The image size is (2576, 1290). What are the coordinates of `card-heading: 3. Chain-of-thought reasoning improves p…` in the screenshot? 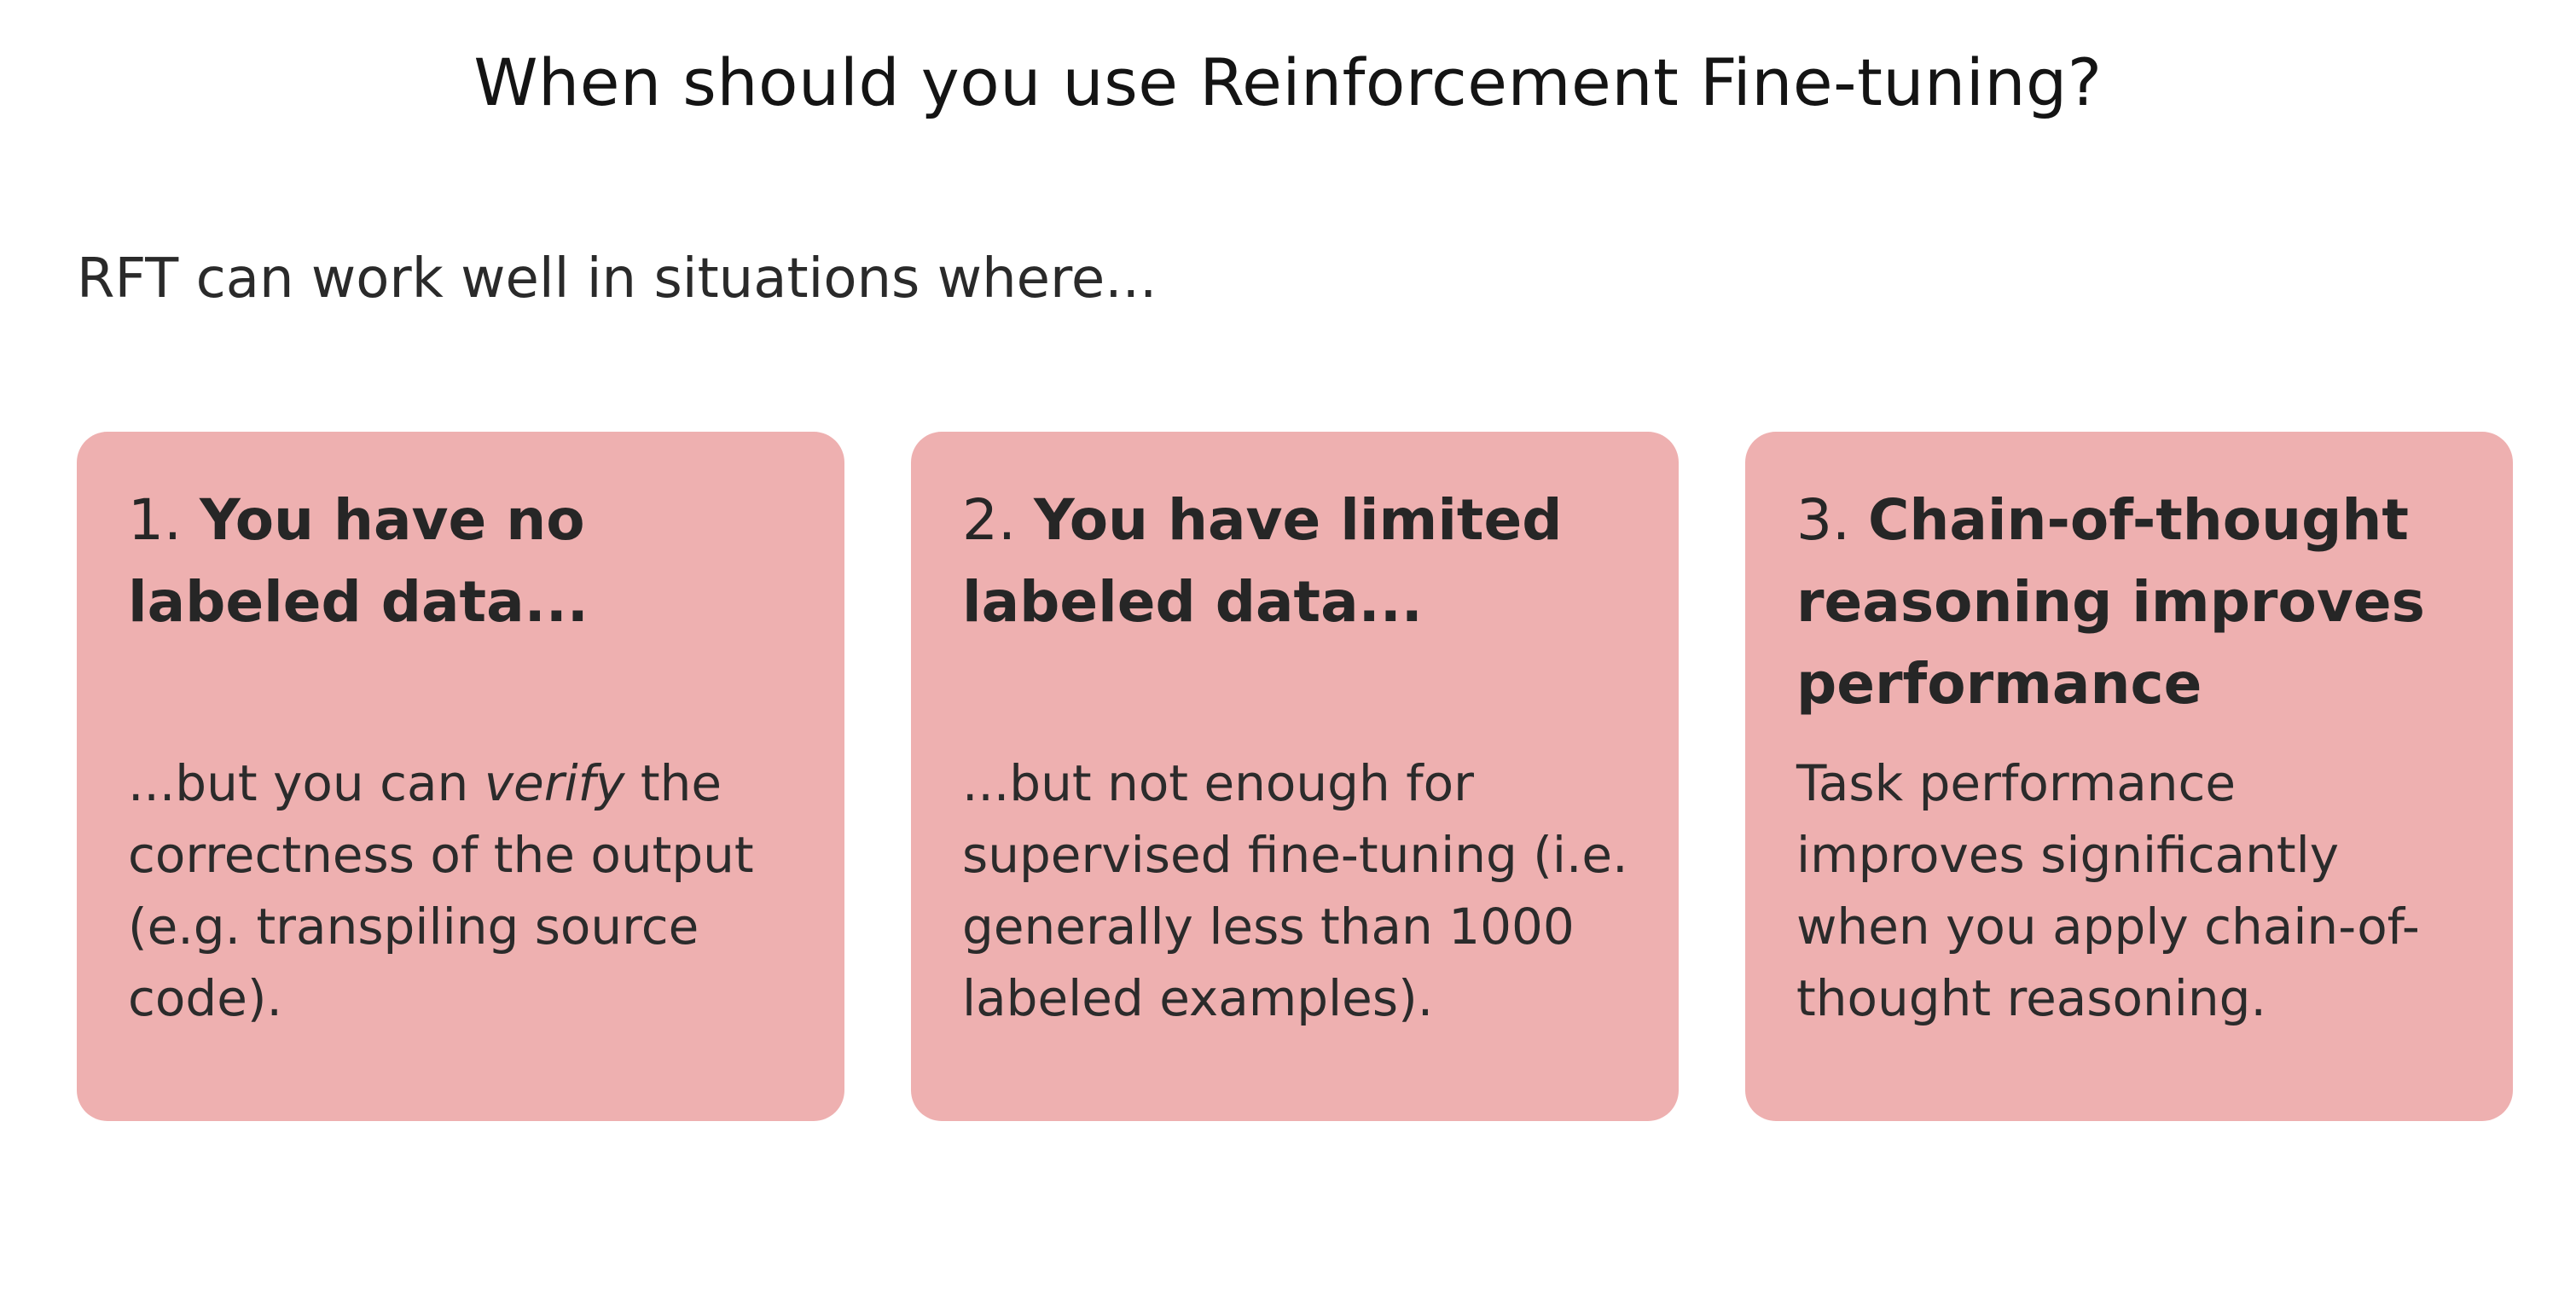 It's located at (2129, 607).